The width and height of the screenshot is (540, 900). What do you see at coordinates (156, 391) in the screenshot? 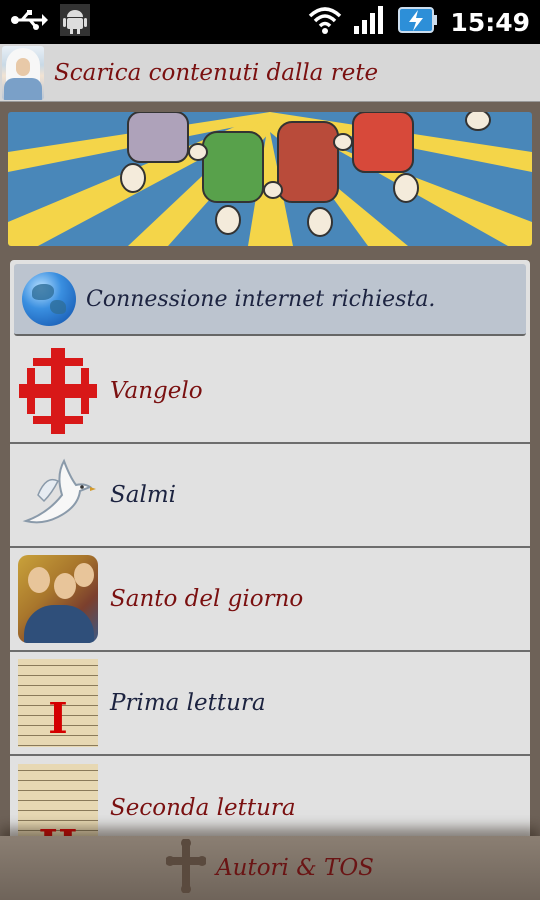
I see `list-item-label: Vangelo` at bounding box center [156, 391].